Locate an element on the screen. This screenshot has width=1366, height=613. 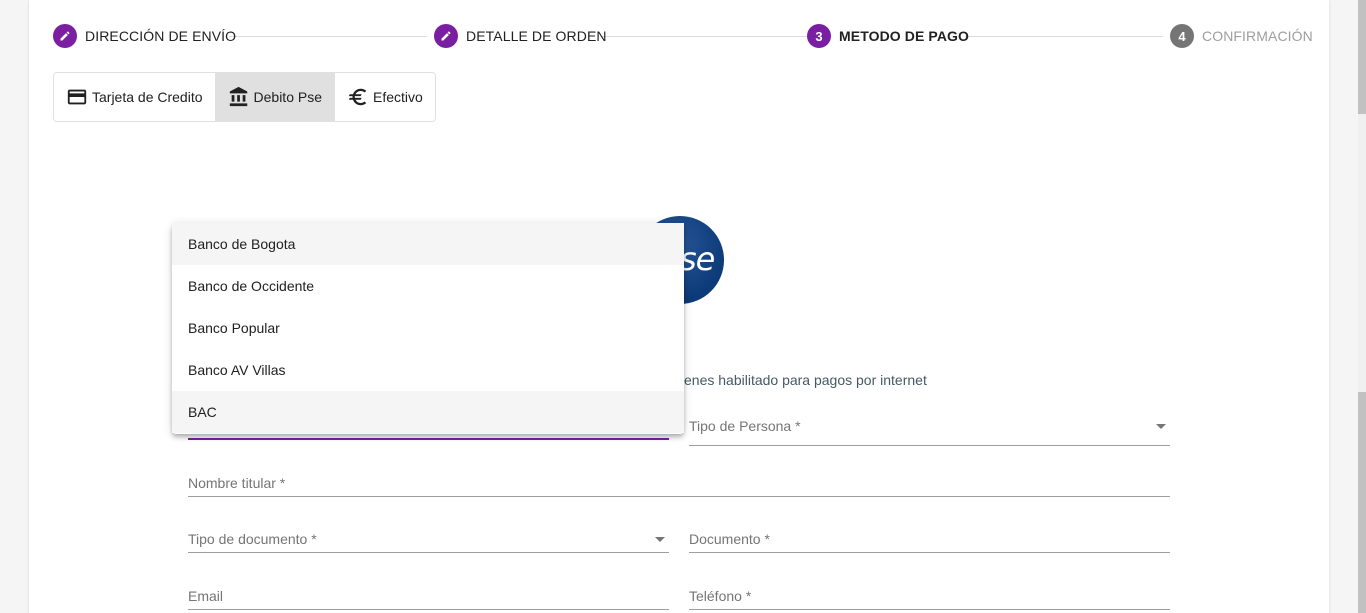
step-label: CONFIRMACIÓN is located at coordinates (1257, 36).